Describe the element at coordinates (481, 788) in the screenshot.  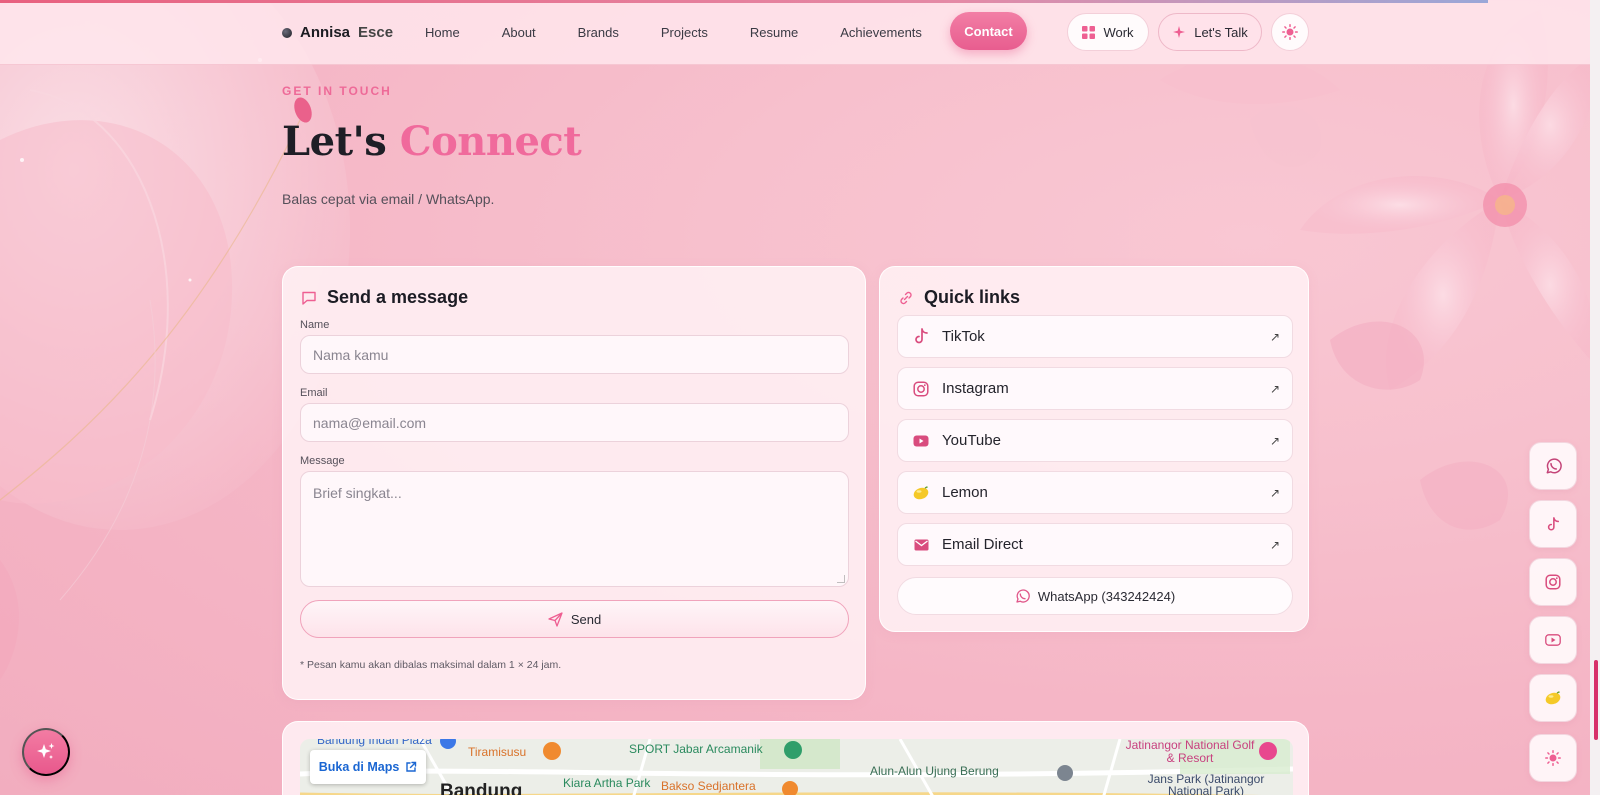
I see `map-place-label: Bandung` at that location.